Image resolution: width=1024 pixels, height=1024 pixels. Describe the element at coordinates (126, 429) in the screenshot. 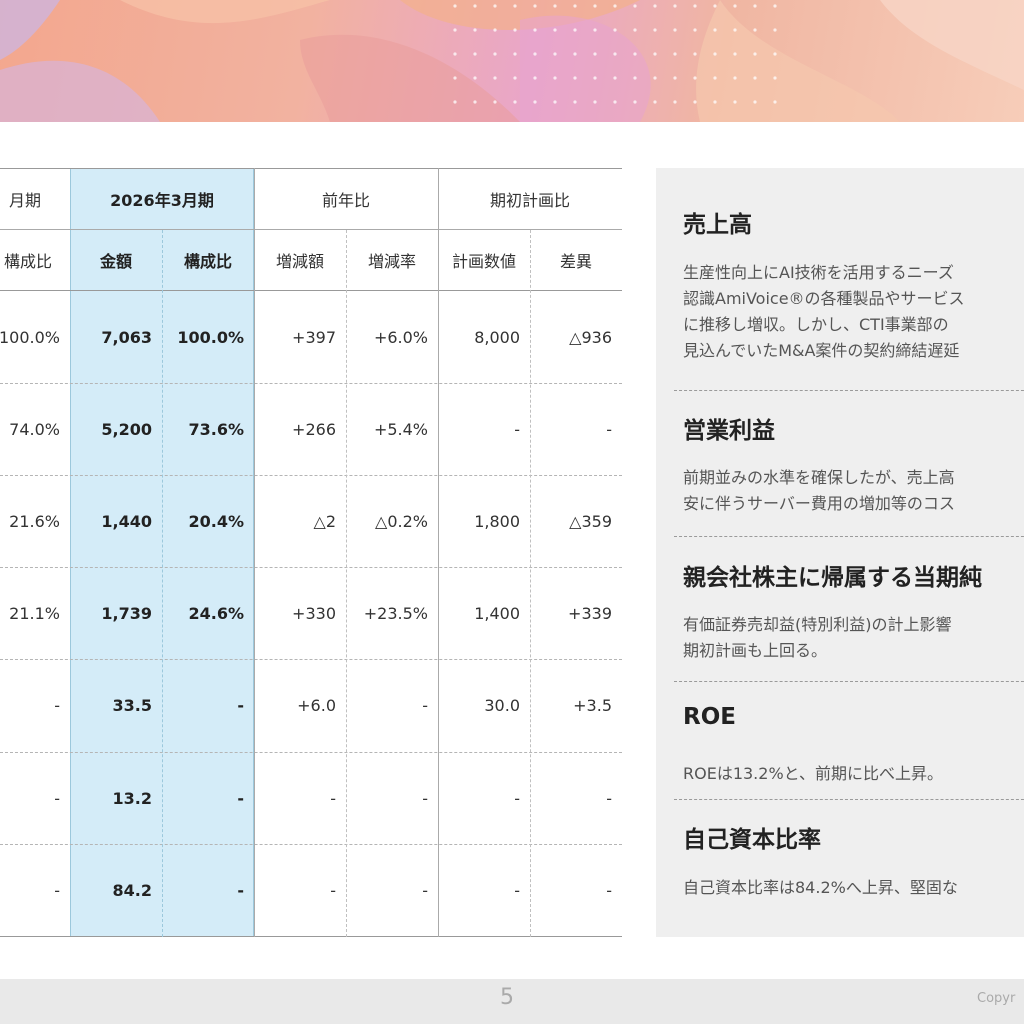

I see `table-cell: 5,200` at that location.